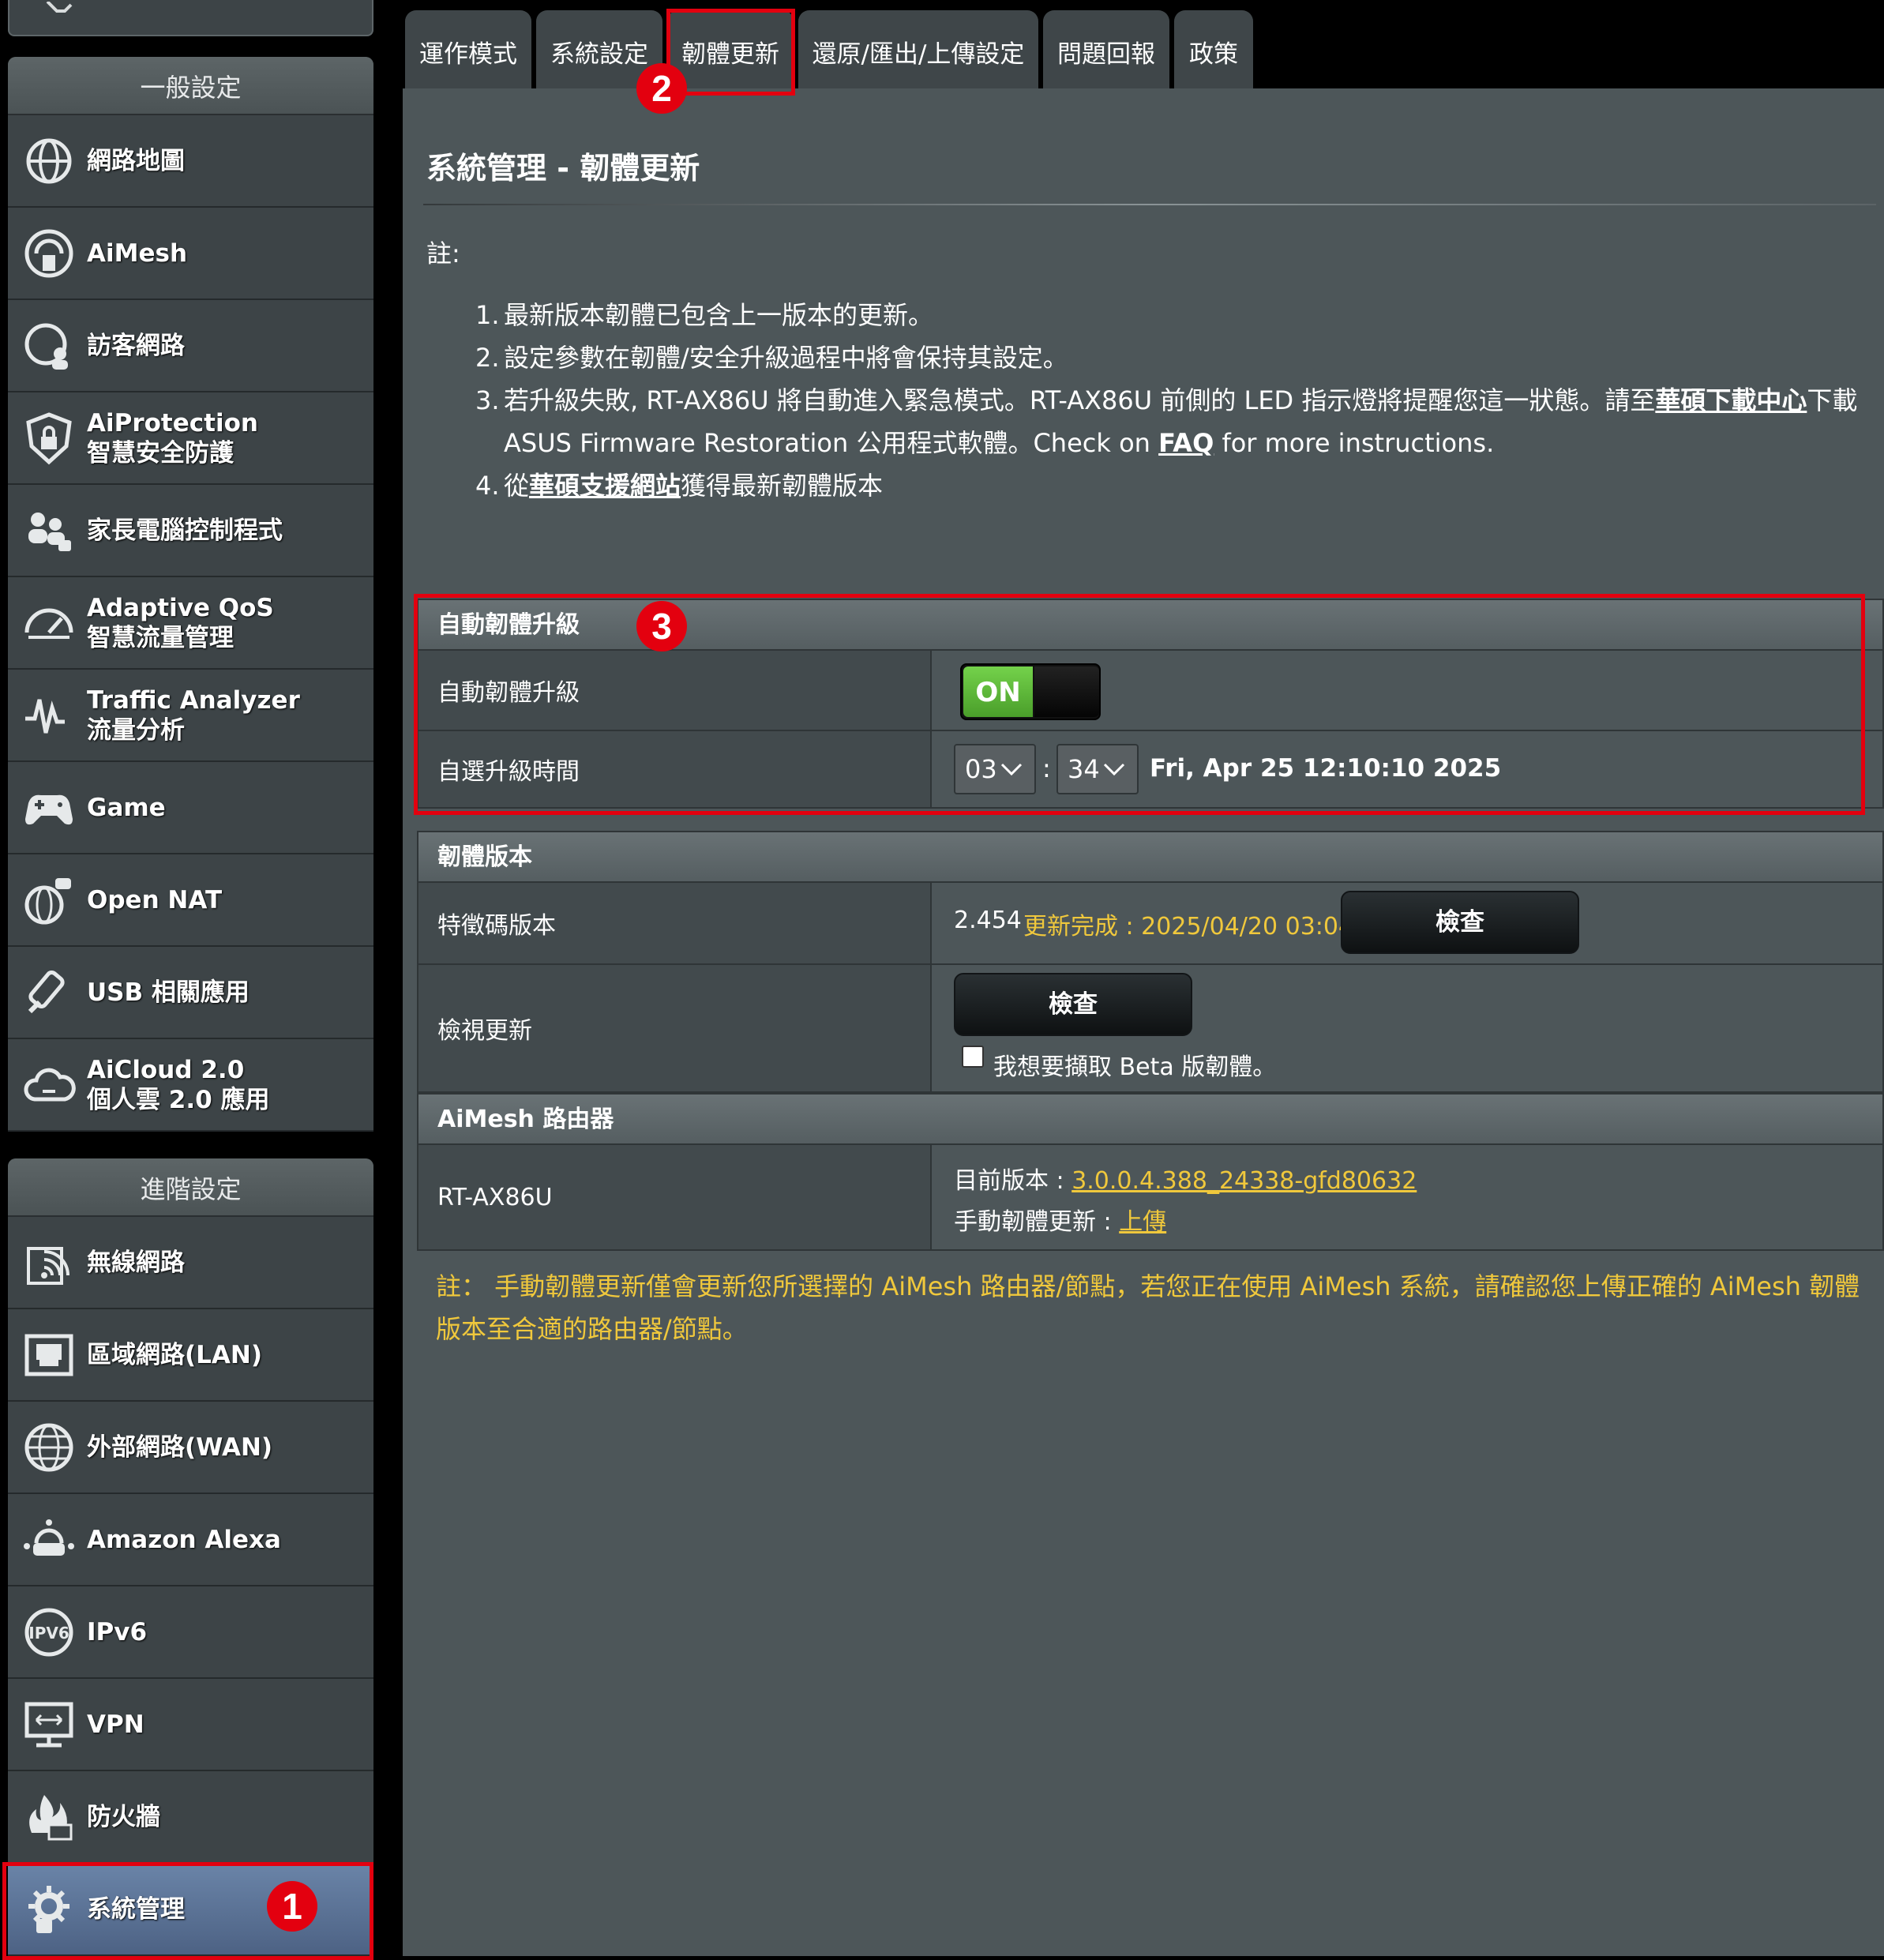 The height and width of the screenshot is (1960, 1884). Describe the element at coordinates (190, 1085) in the screenshot. I see `sidebar-item-cloud: AiCloud 2.0 個人雲 2.0 應用` at that location.